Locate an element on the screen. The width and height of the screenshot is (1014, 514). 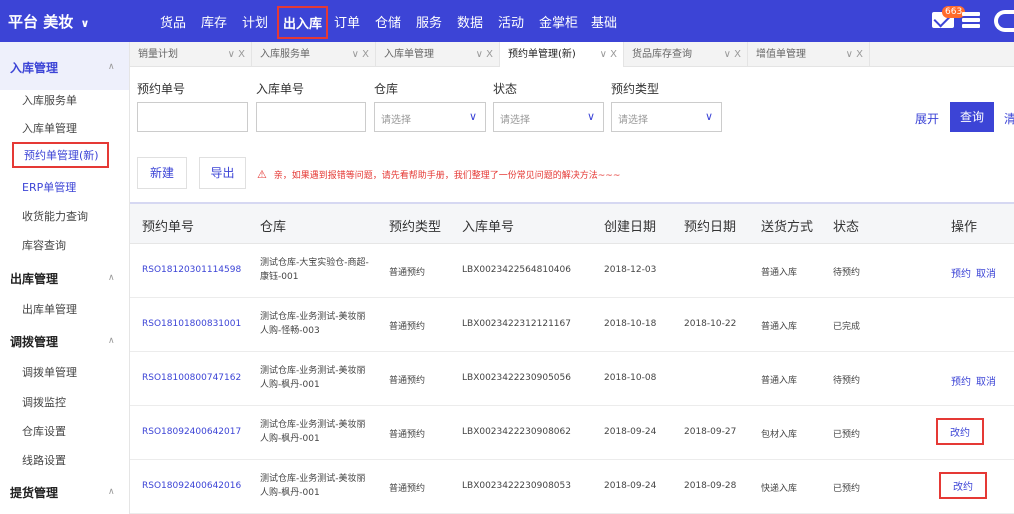
inbound-no-cell: LBX0023422230908053 is located at coordinates (516, 486).